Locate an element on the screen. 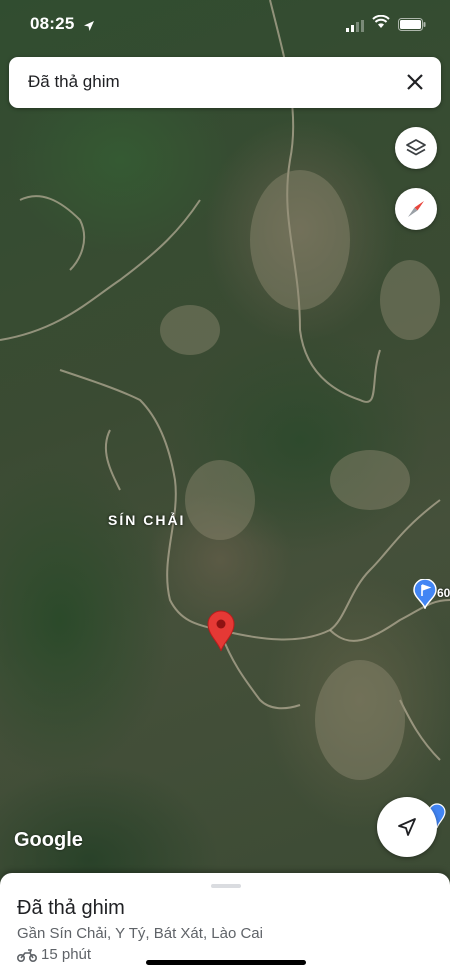 This screenshot has height=974, width=450. travel-time: 15 phút is located at coordinates (54, 954).